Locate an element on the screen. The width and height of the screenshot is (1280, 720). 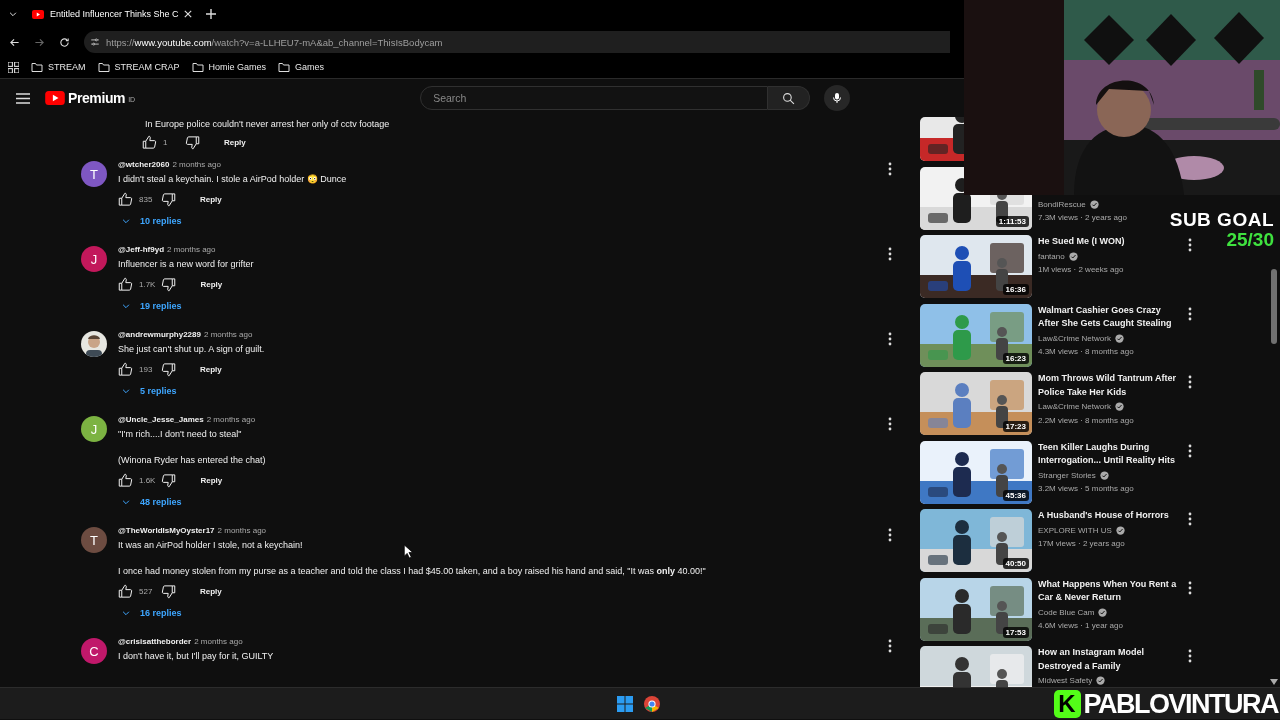
video-title: Mom Throws Wild Tantrum After Police Take Her Kids is located at coordinates (1108, 385).